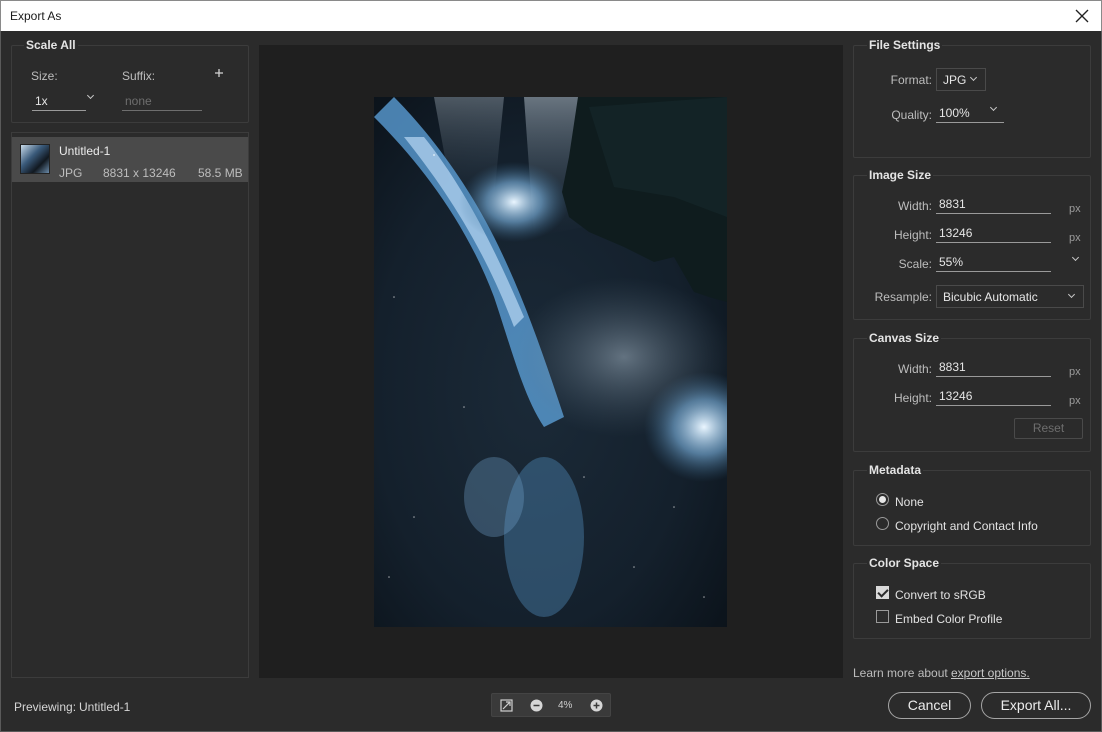  What do you see at coordinates (914, 369) in the screenshot?
I see `canvas-width-label: Width:` at bounding box center [914, 369].